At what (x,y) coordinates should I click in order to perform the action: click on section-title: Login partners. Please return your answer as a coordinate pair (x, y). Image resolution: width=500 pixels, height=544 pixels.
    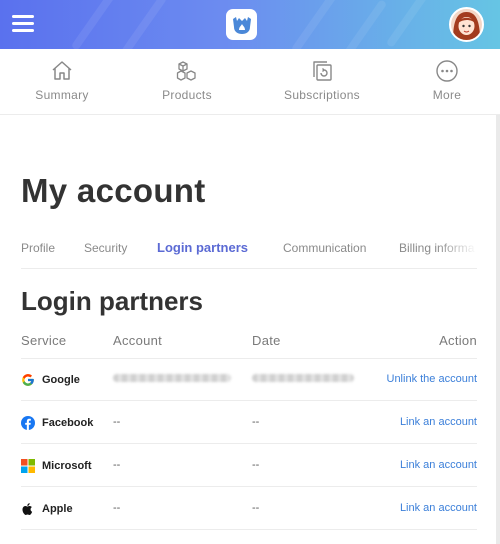
    Looking at the image, I should click on (112, 301).